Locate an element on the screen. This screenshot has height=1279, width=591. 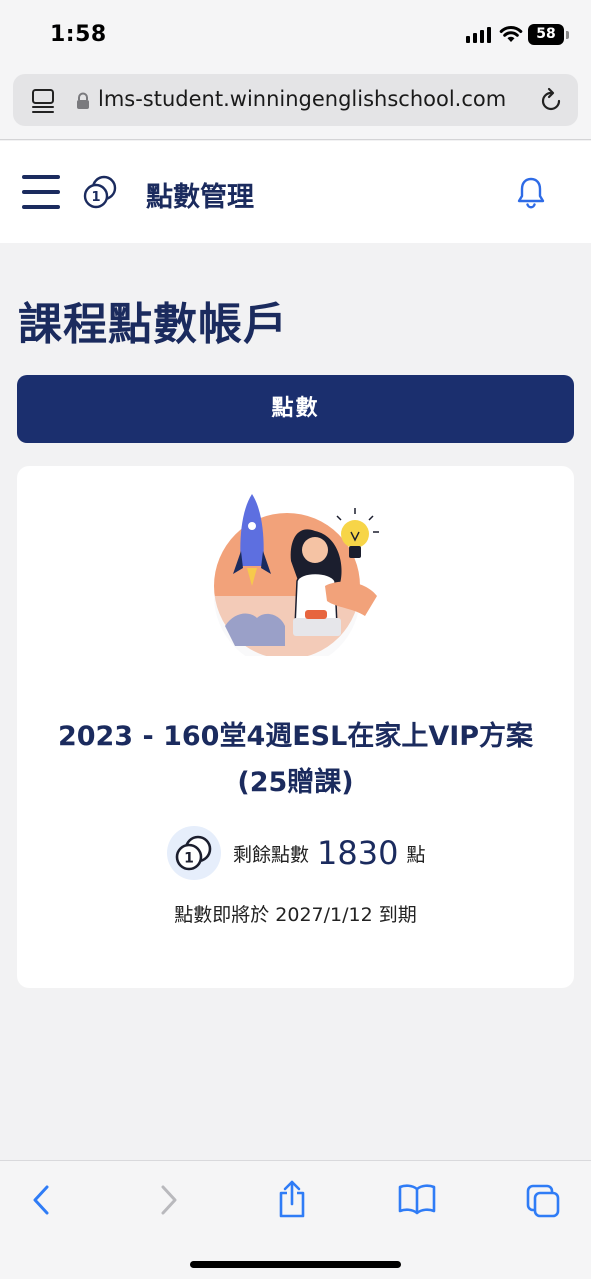
wifi-icon is located at coordinates (511, 34).